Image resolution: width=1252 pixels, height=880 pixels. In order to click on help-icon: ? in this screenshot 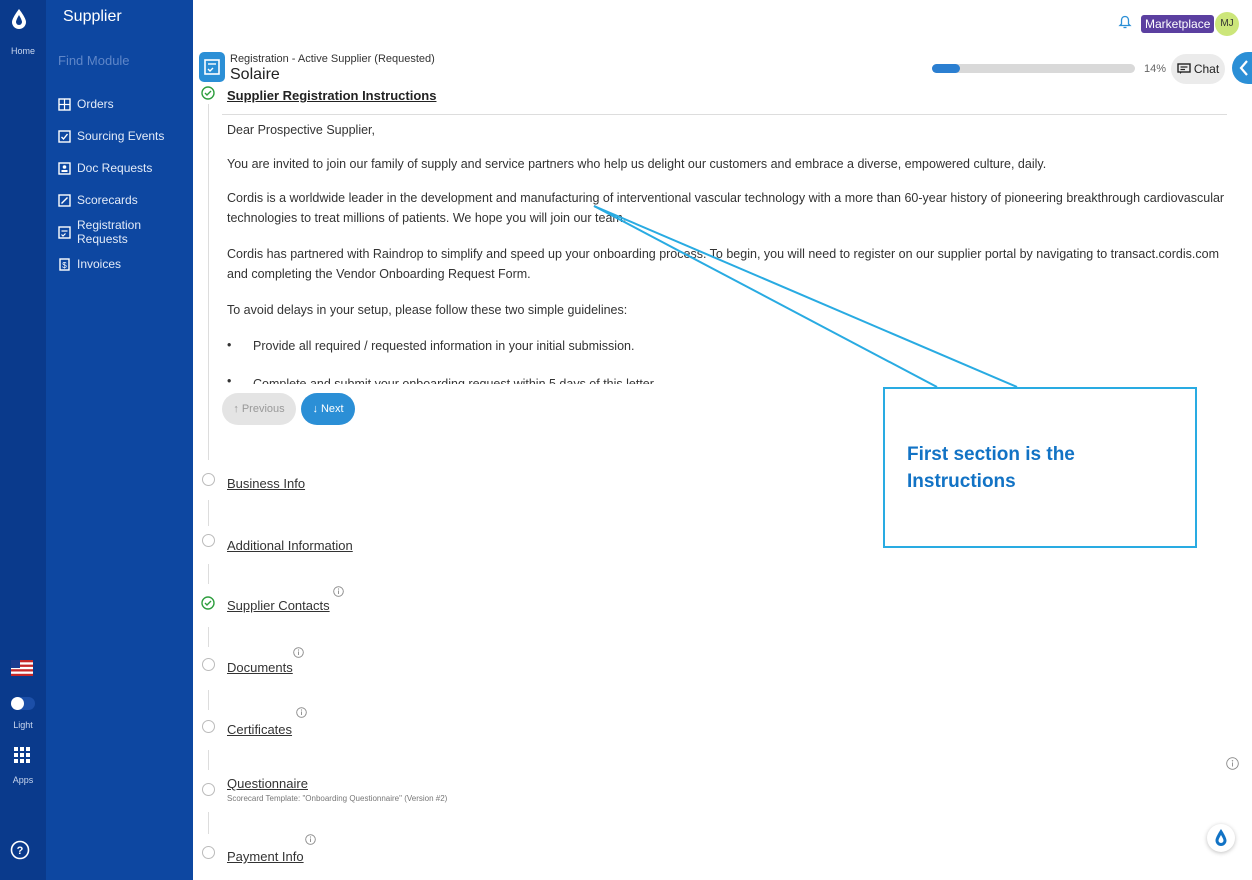, I will do `click(20, 850)`.